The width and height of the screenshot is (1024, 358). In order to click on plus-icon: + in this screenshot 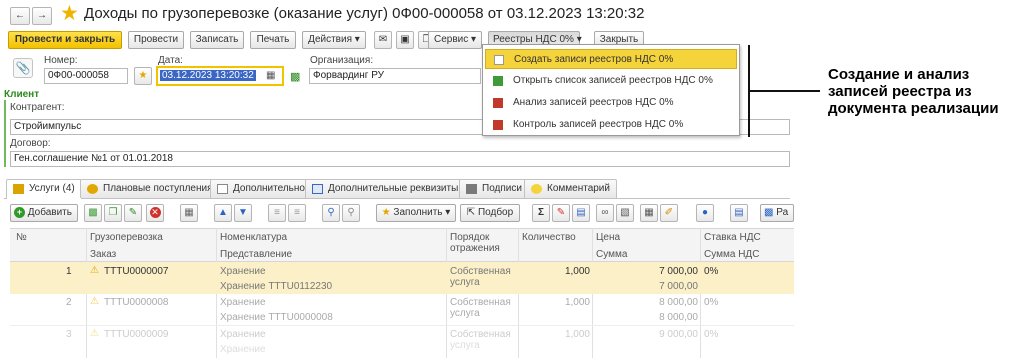, I will do `click(19, 212)`.